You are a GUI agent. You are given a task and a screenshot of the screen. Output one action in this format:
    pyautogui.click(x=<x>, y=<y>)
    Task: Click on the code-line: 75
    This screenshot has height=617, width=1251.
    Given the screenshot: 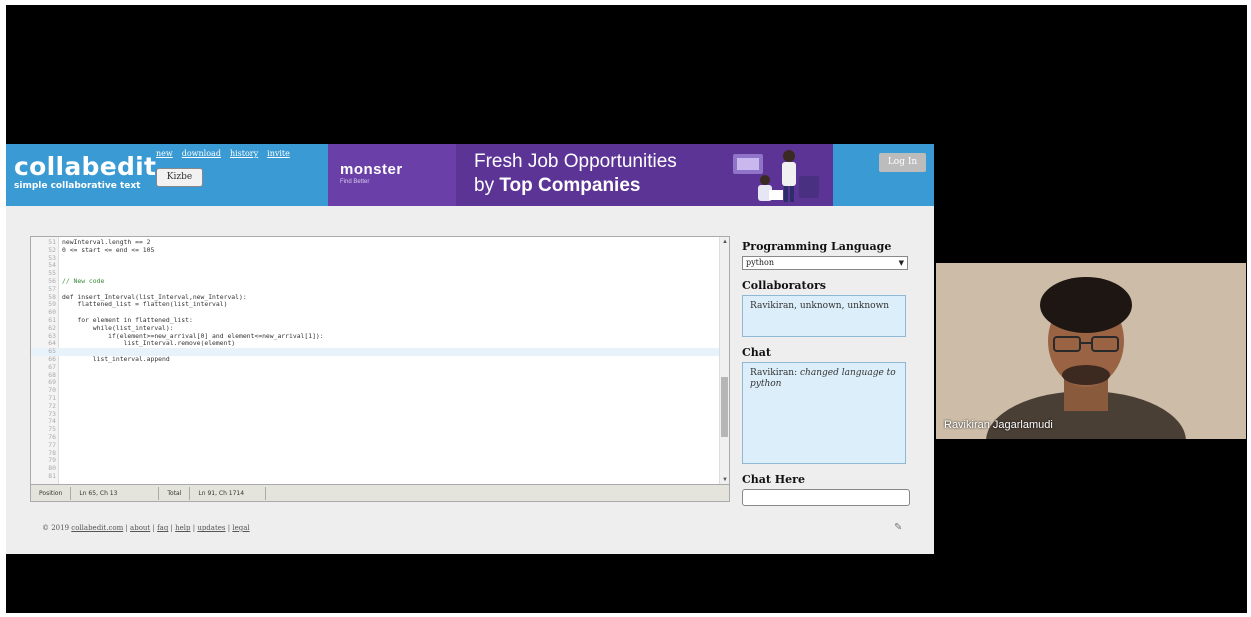 What is the action you would take?
    pyautogui.click(x=376, y=429)
    